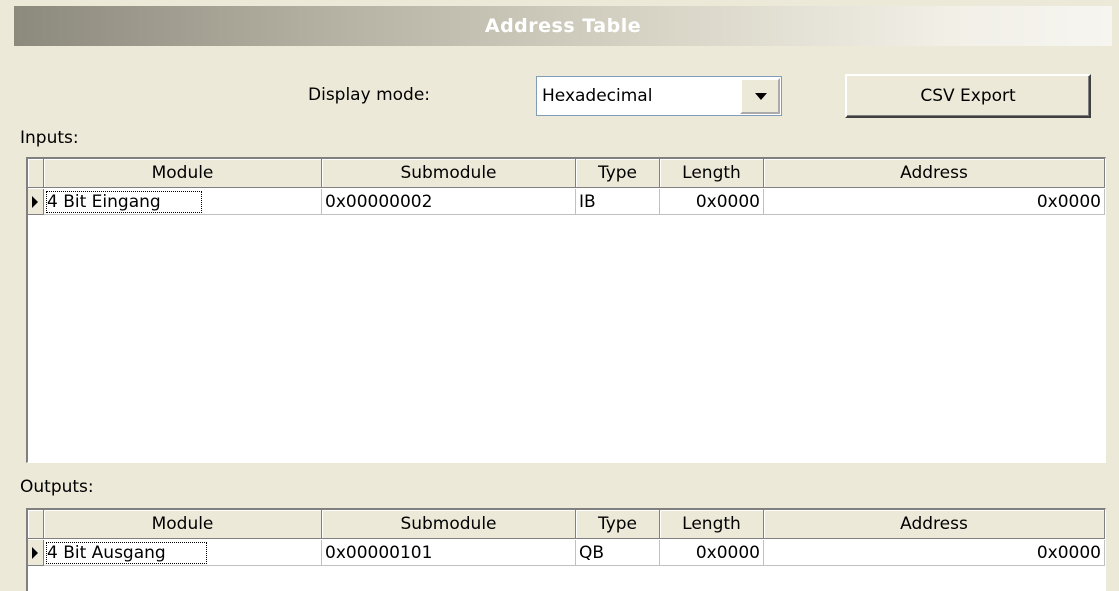 This screenshot has width=1119, height=591. What do you see at coordinates (618, 202) in the screenshot?
I see `table-cell-type: IB` at bounding box center [618, 202].